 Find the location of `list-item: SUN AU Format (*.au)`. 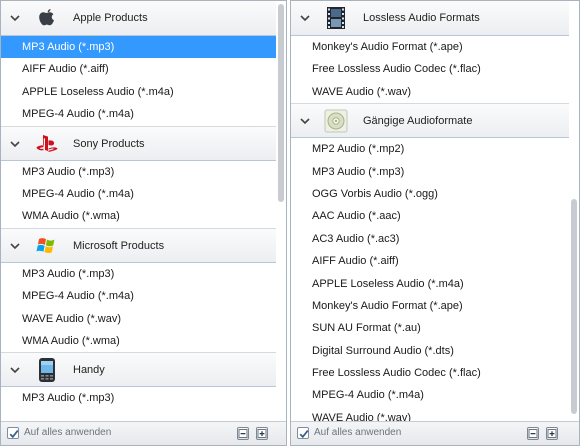

list-item: SUN AU Format (*.au) is located at coordinates (430, 328).